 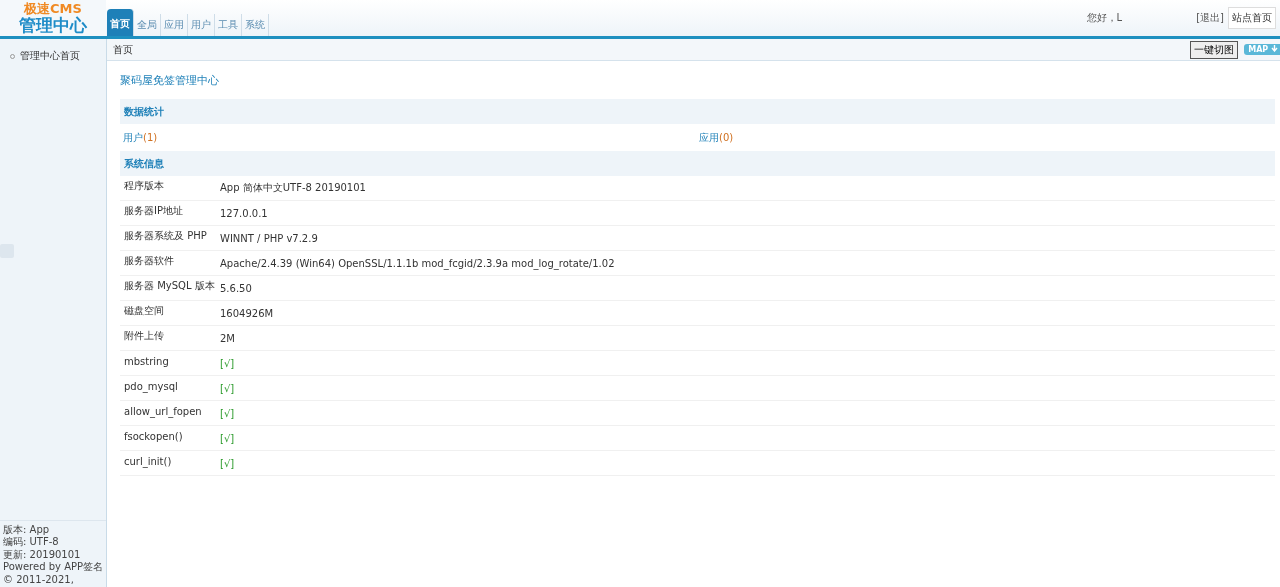 I want to click on info-value: 1604926M, so click(x=247, y=313).